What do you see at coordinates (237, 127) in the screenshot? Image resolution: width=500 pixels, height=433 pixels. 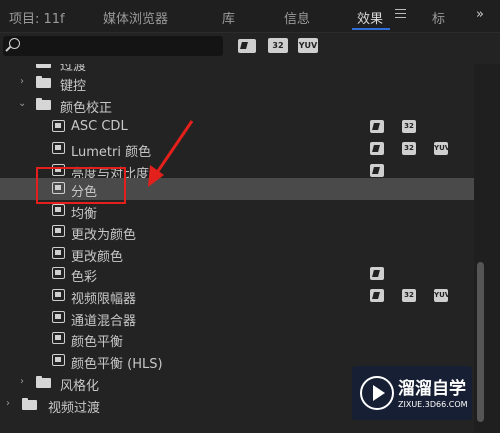 I see `effect-item: ASC CDL 32` at bounding box center [237, 127].